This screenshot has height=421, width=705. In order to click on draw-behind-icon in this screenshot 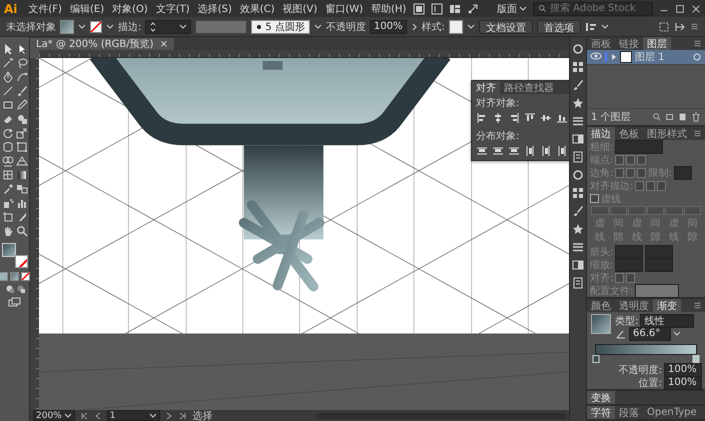, I will do `click(20, 288)`.